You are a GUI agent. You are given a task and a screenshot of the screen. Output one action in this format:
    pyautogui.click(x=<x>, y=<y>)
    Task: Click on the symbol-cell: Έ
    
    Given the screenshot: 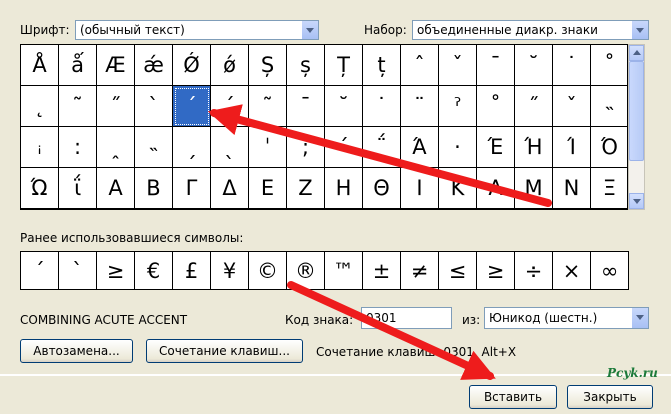 What is the action you would take?
    pyautogui.click(x=496, y=147)
    